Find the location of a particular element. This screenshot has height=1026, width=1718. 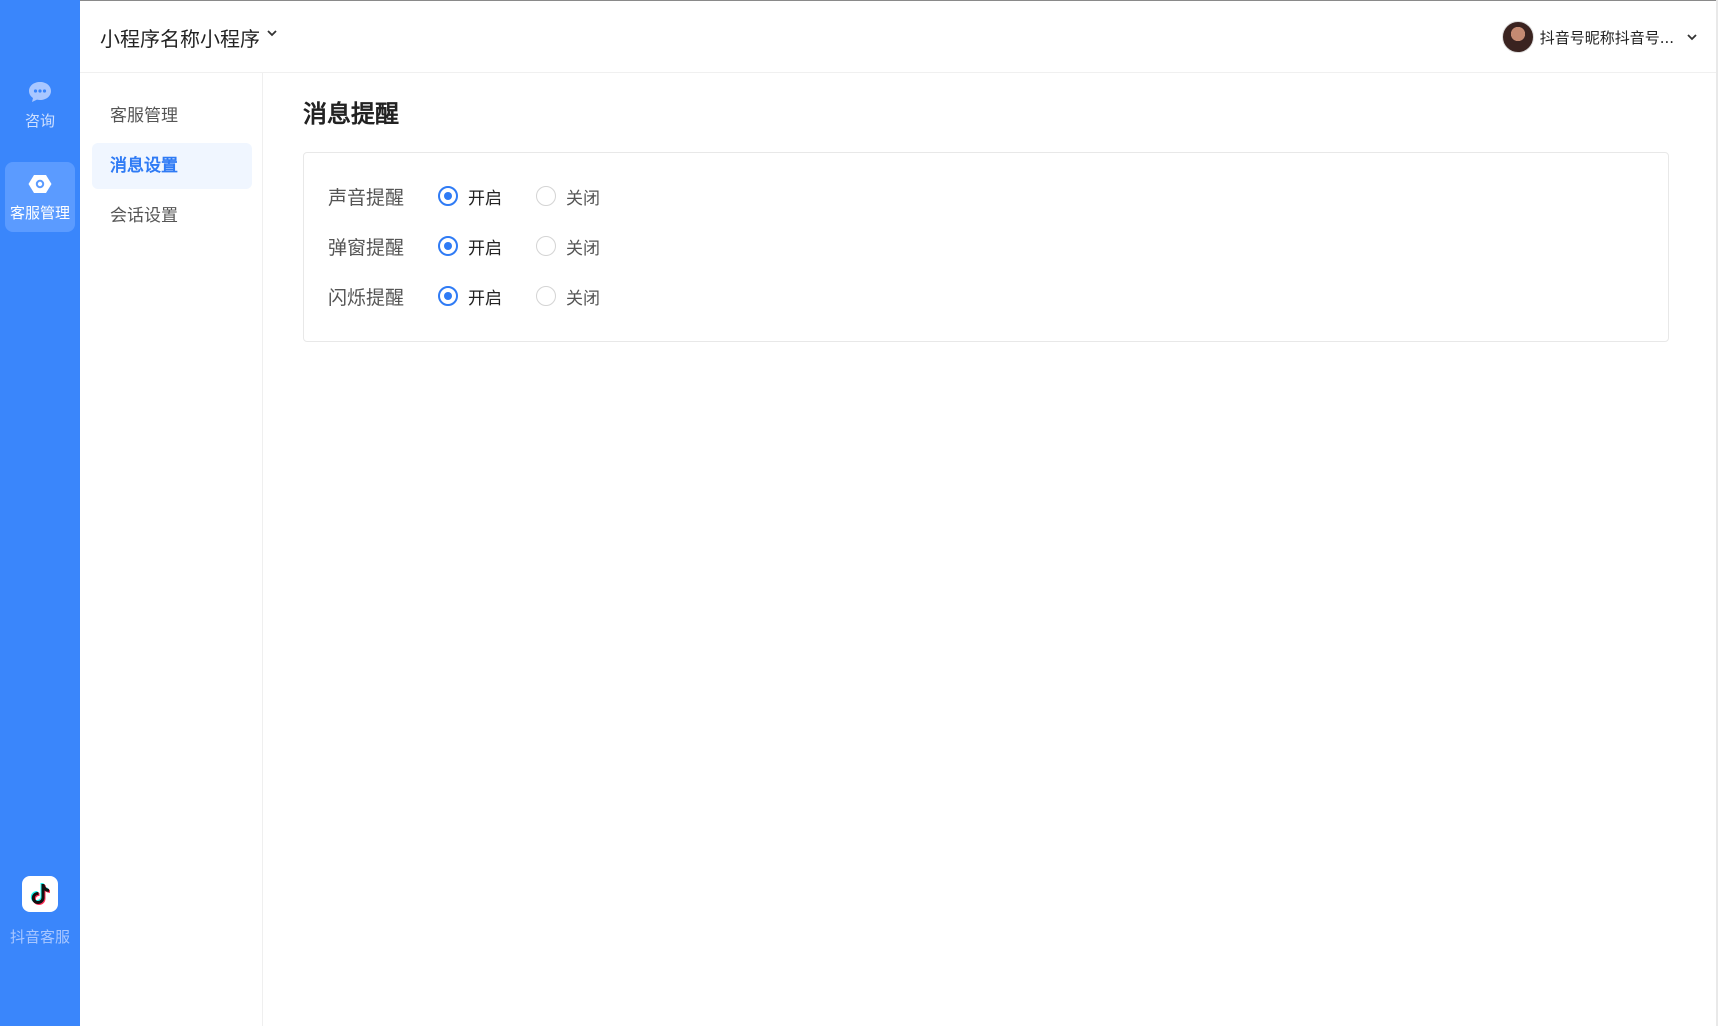

radio-flash-off: 关闭 is located at coordinates (568, 296).